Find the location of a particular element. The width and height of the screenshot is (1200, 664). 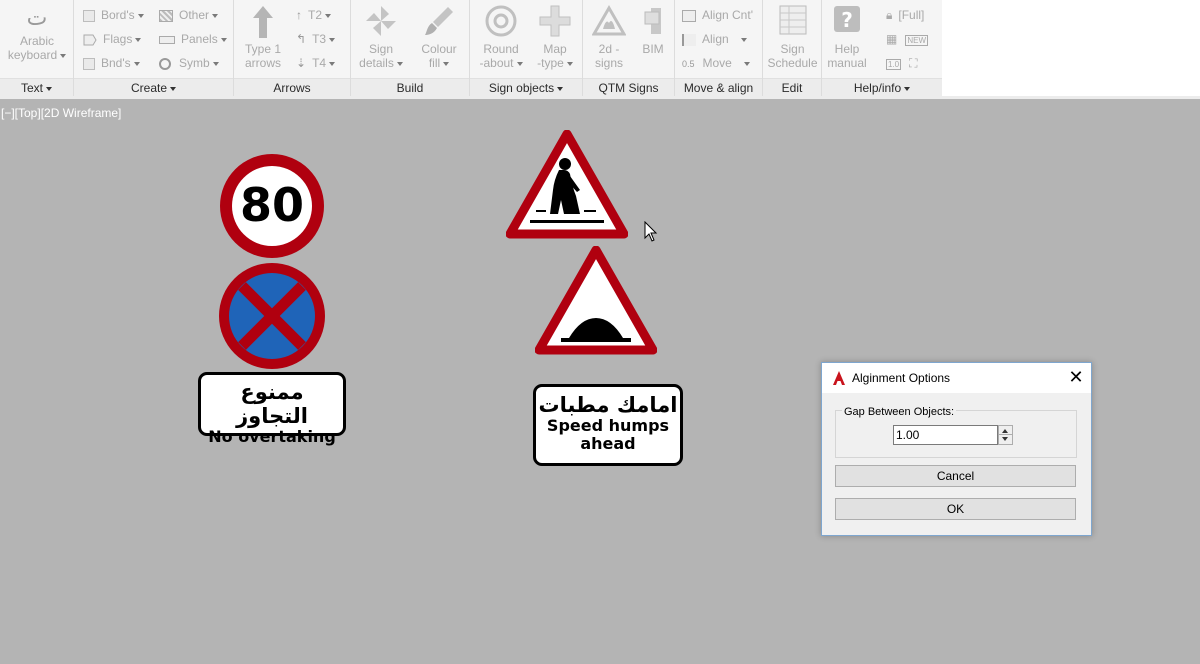

panel-title-text: Text is located at coordinates (36, 87).